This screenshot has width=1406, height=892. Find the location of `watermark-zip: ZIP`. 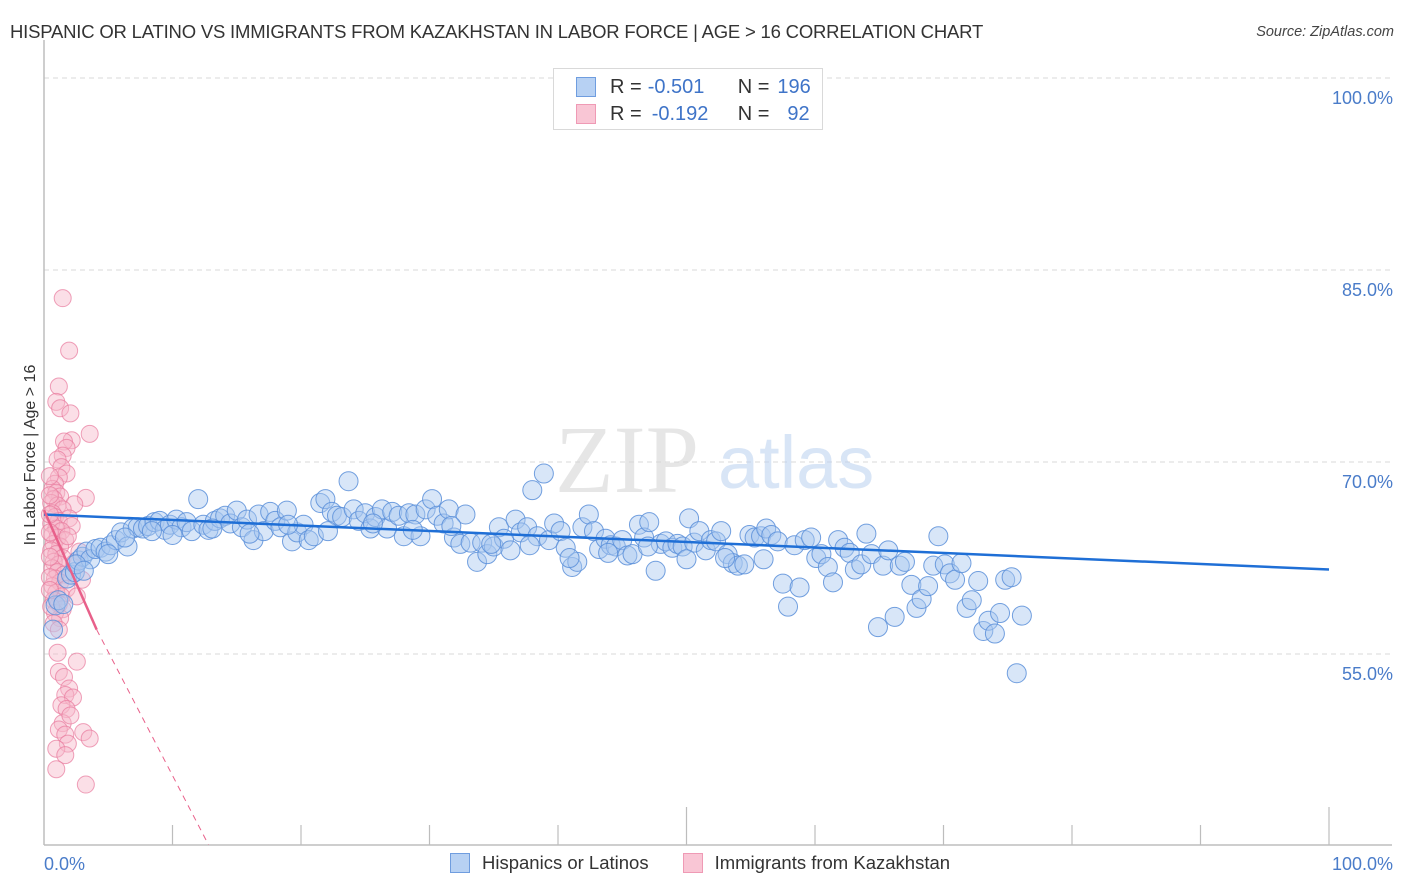

watermark-zip: ZIP is located at coordinates (627, 459).